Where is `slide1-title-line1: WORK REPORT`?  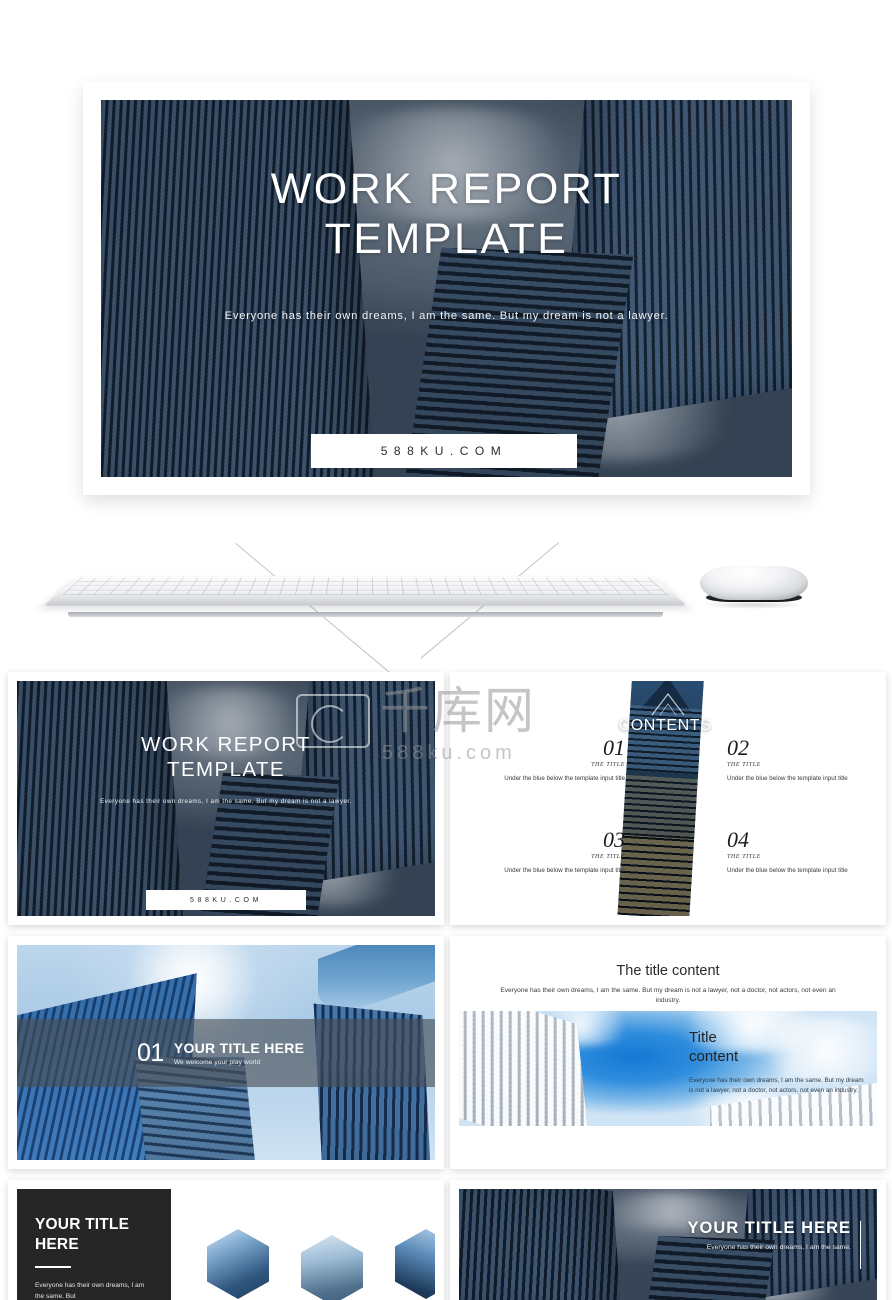 slide1-title-line1: WORK REPORT is located at coordinates (226, 744).